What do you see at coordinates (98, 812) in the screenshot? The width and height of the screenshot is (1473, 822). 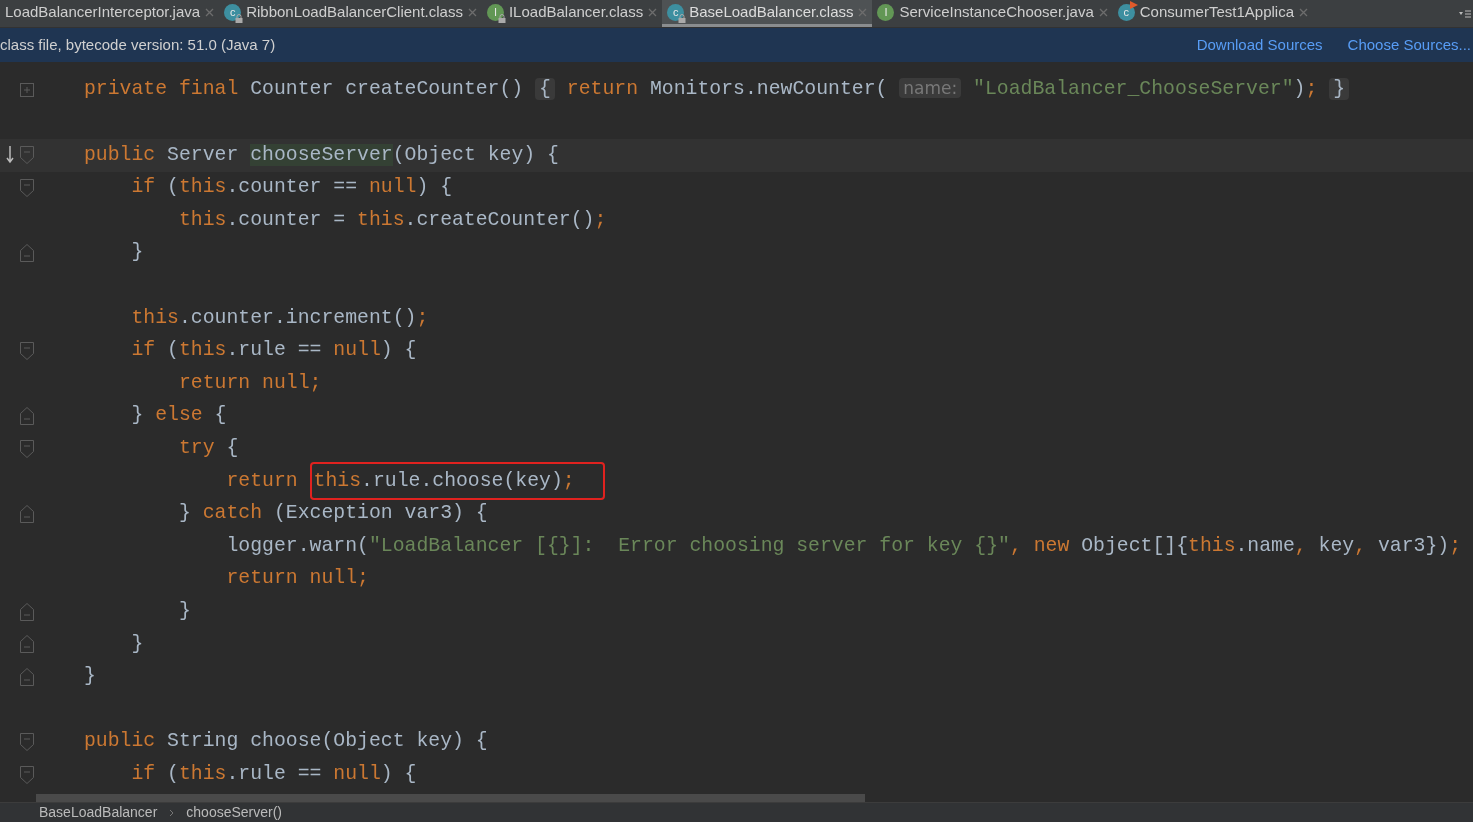 I see `breadcrumb-item: BaseLoadBalancer` at bounding box center [98, 812].